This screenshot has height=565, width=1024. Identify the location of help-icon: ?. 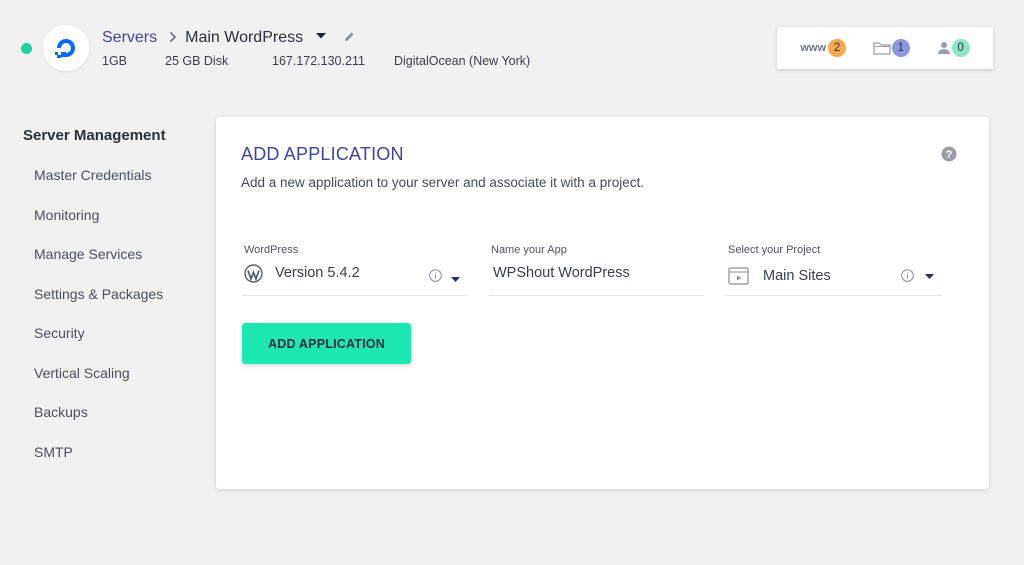
(949, 156).